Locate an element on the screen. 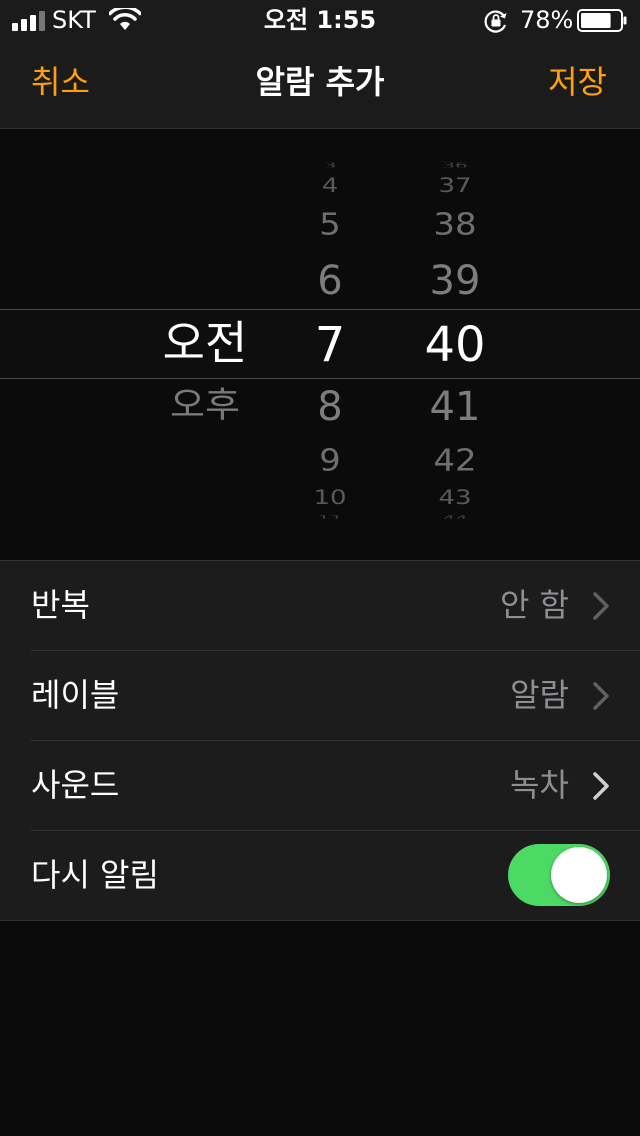 Image resolution: width=640 pixels, height=1136 pixels. navigation-bar: 취소 알람 추가 저장 is located at coordinates (320, 84).